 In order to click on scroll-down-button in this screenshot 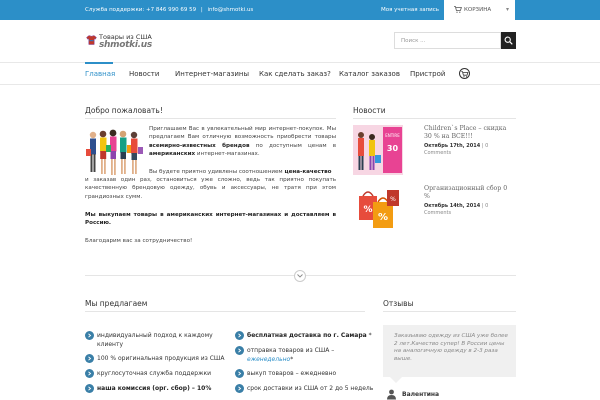, I will do `click(300, 276)`.